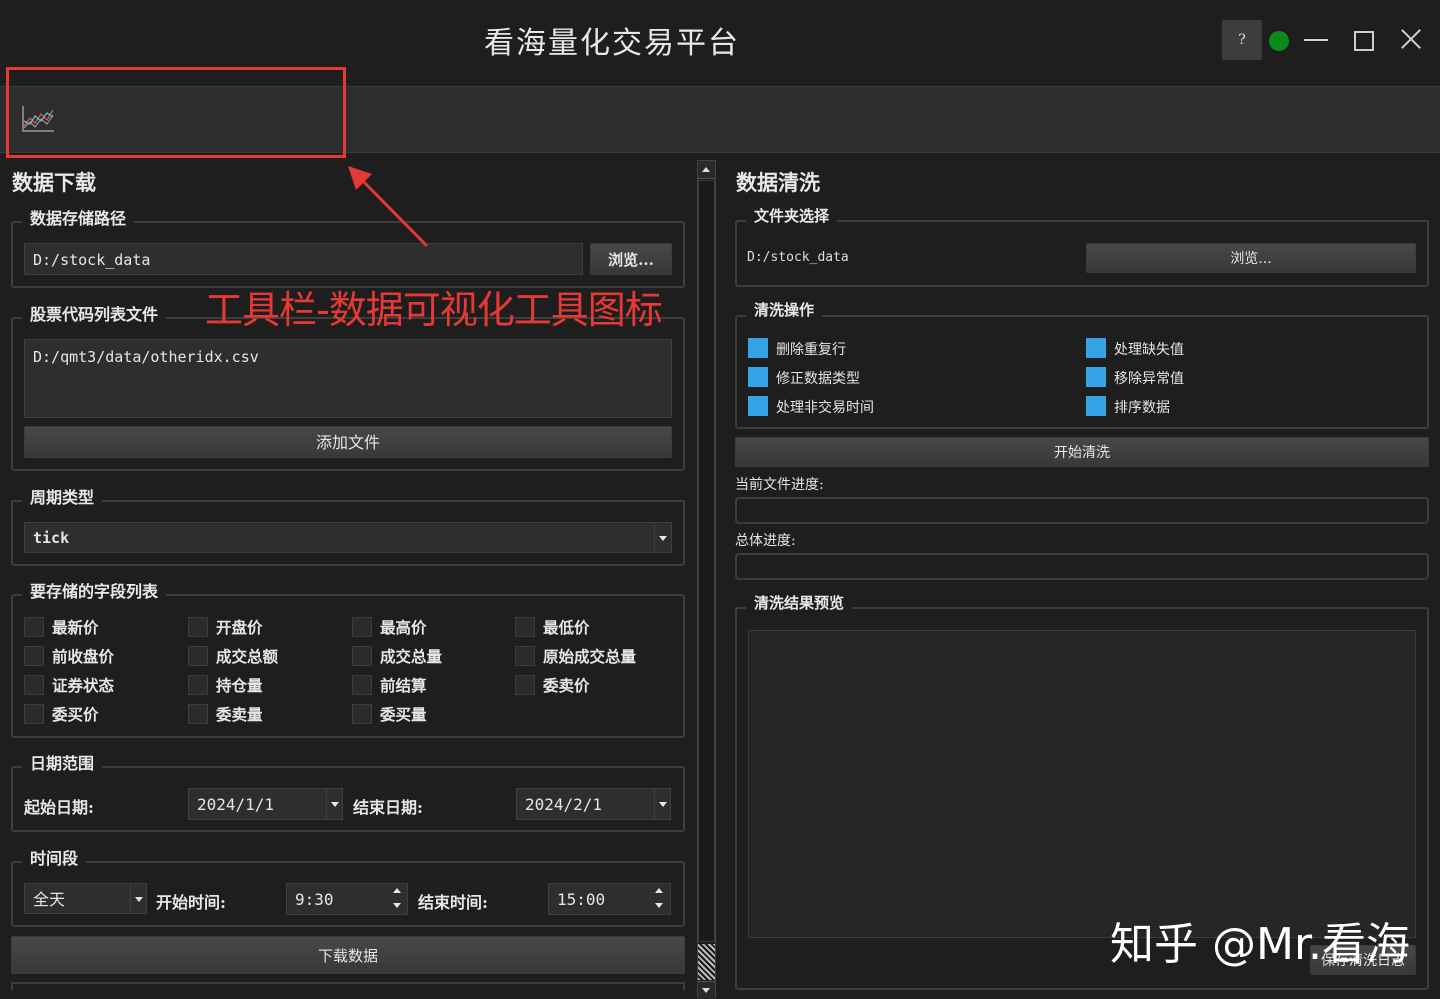 The width and height of the screenshot is (1440, 999). What do you see at coordinates (83, 656) in the screenshot?
I see `field-checkbox-label: 前收盘价` at bounding box center [83, 656].